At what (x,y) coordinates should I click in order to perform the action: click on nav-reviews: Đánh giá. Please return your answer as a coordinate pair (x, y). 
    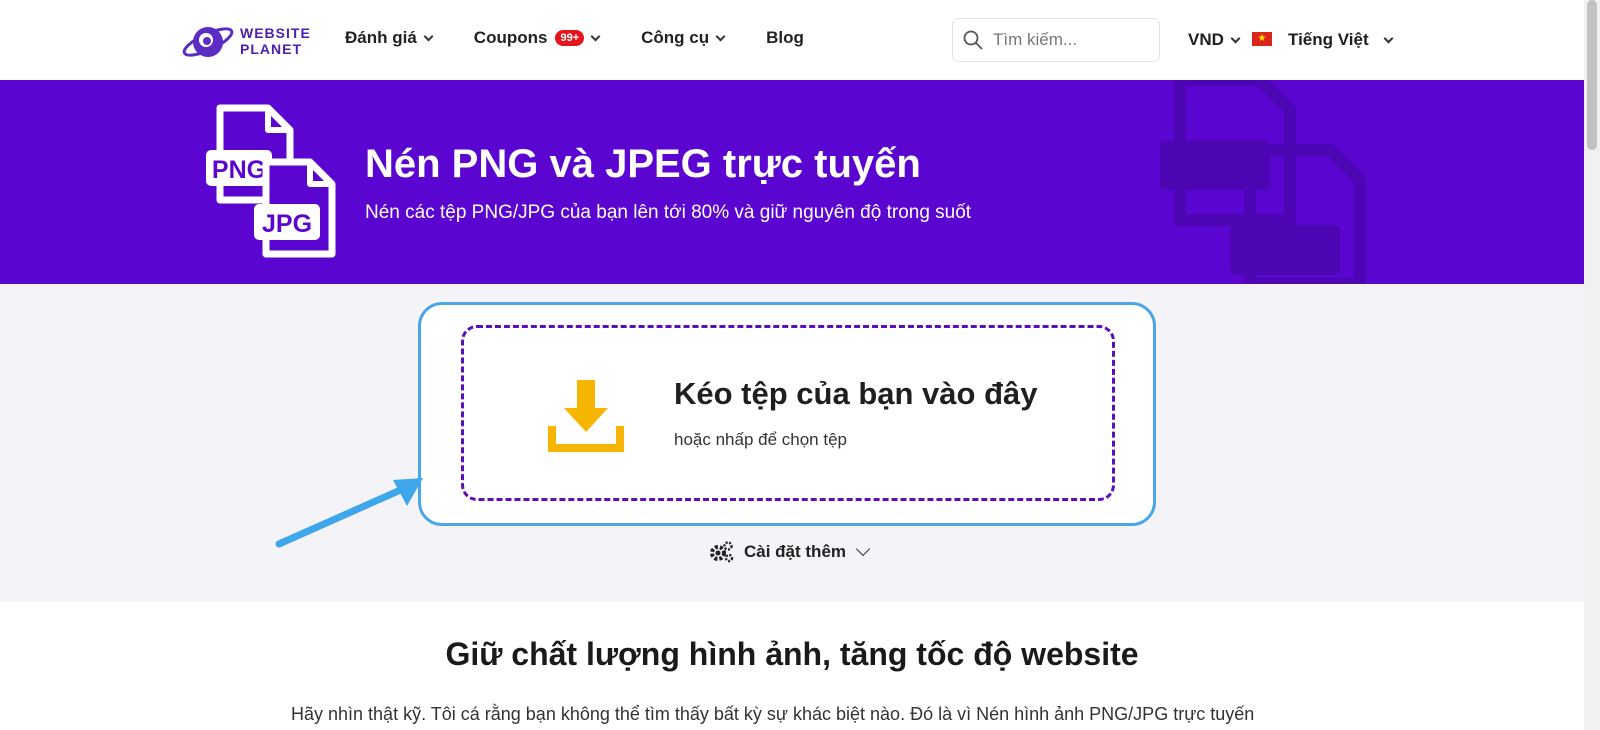
    Looking at the image, I should click on (389, 38).